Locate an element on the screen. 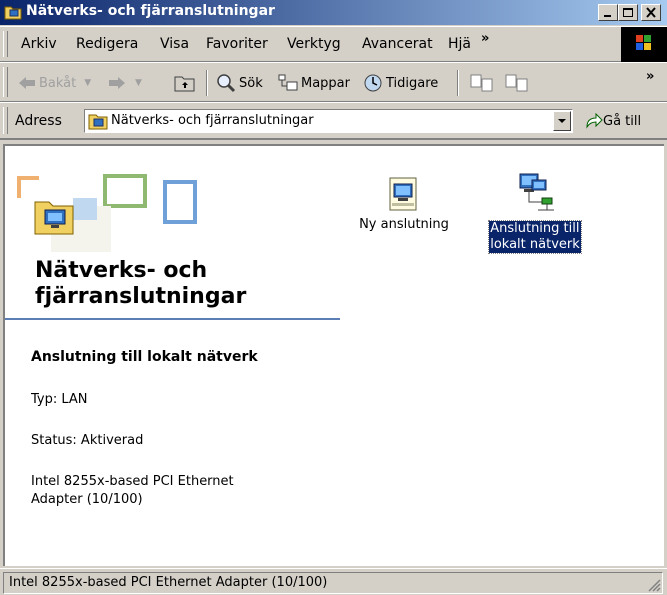  go-arrow-icon is located at coordinates (594, 121).